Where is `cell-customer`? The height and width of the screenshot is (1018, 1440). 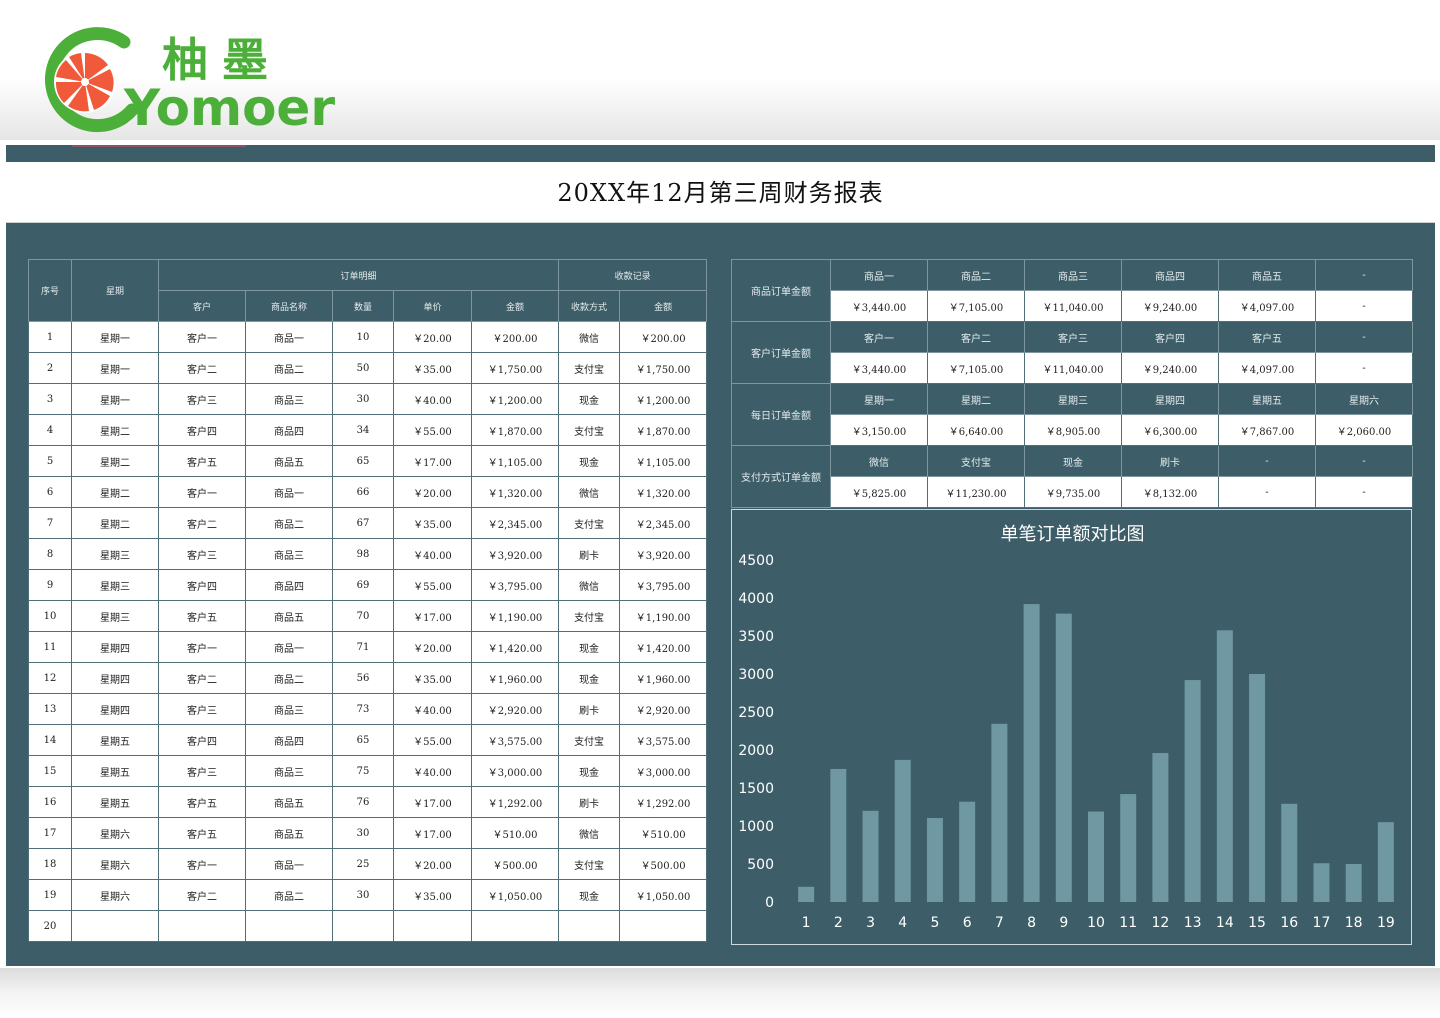
cell-customer is located at coordinates (202, 926).